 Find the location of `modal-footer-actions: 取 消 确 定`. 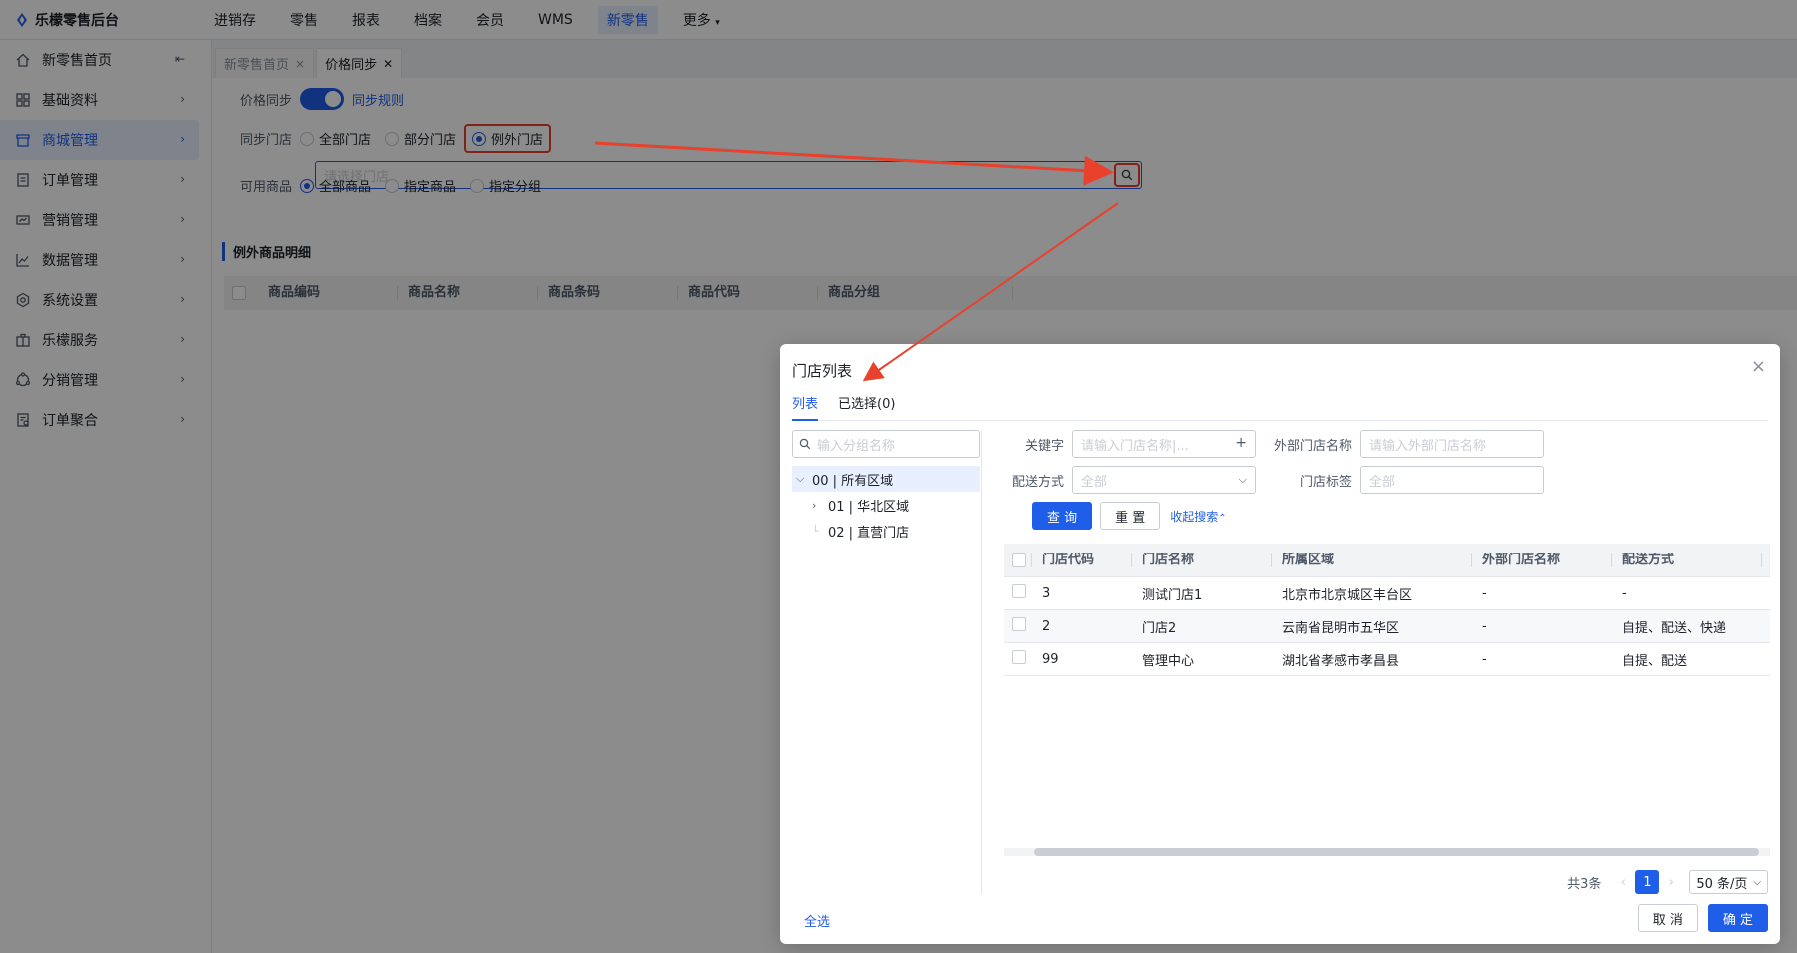

modal-footer-actions: 取 消 确 定 is located at coordinates (1698, 918).